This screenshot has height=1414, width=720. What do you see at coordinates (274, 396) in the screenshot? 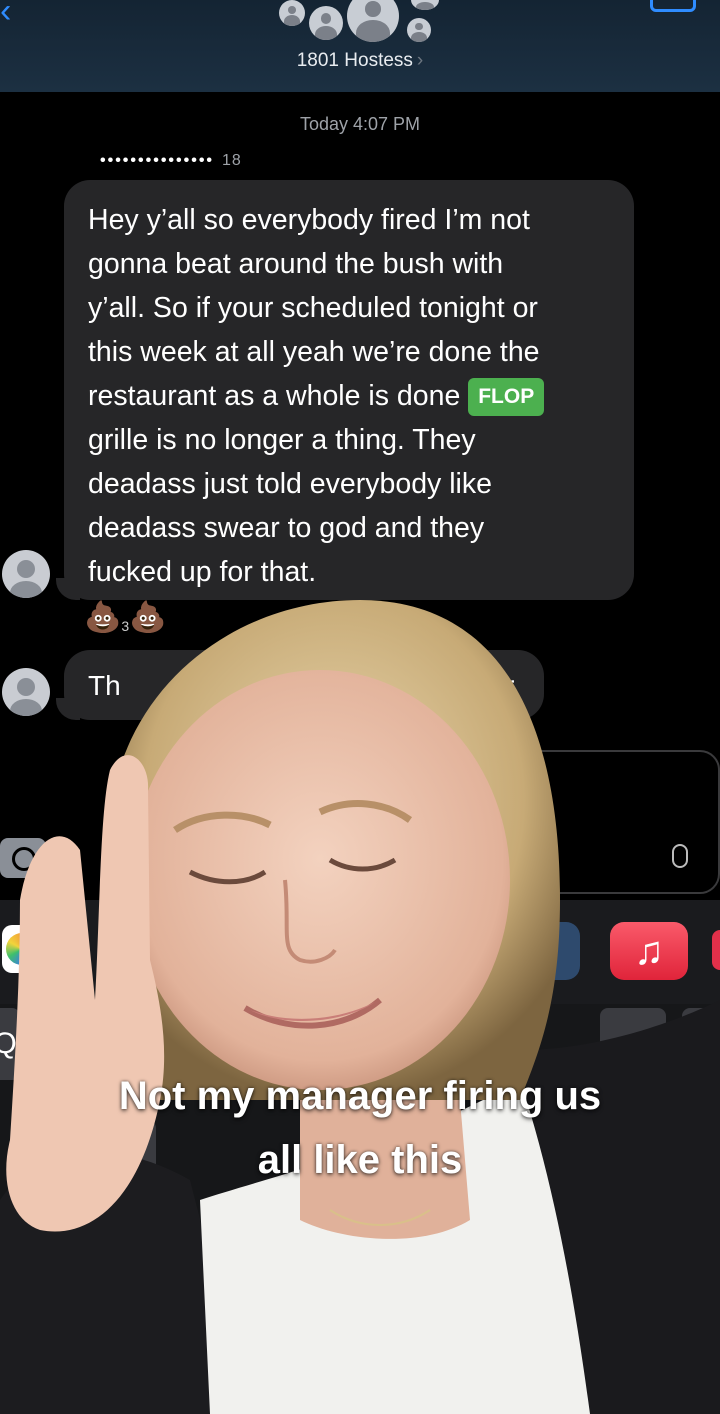
I see `message-line-text: restaurant as a whole is done` at bounding box center [274, 396].